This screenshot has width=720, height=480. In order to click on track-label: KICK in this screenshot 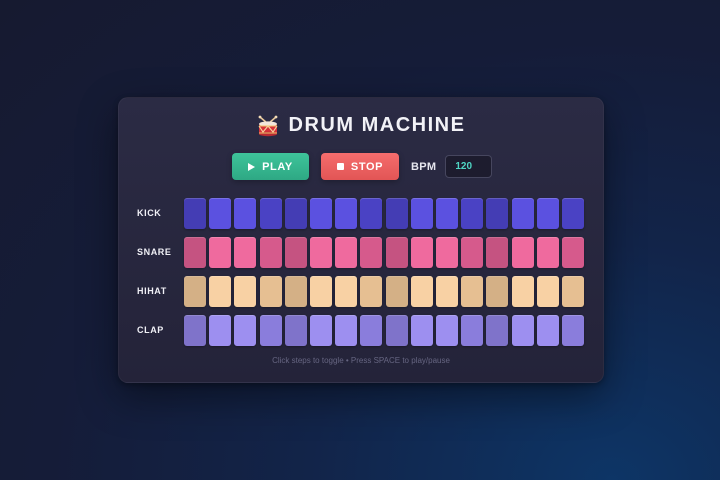, I will do `click(149, 213)`.